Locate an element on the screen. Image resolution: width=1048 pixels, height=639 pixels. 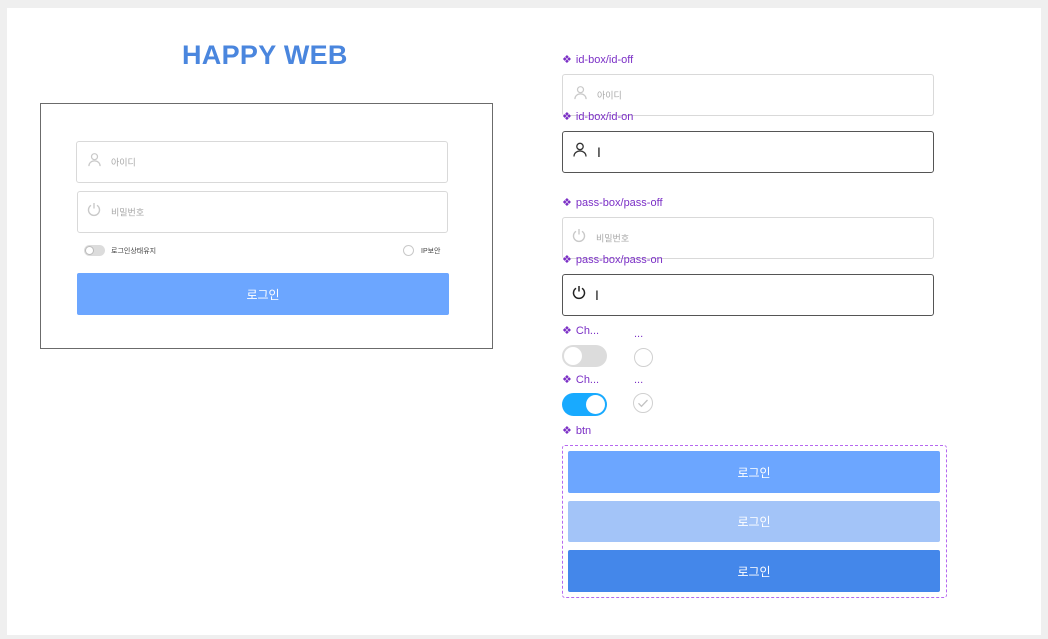
pass-off-label-text: pass-box/pass-off is located at coordinates (619, 202).